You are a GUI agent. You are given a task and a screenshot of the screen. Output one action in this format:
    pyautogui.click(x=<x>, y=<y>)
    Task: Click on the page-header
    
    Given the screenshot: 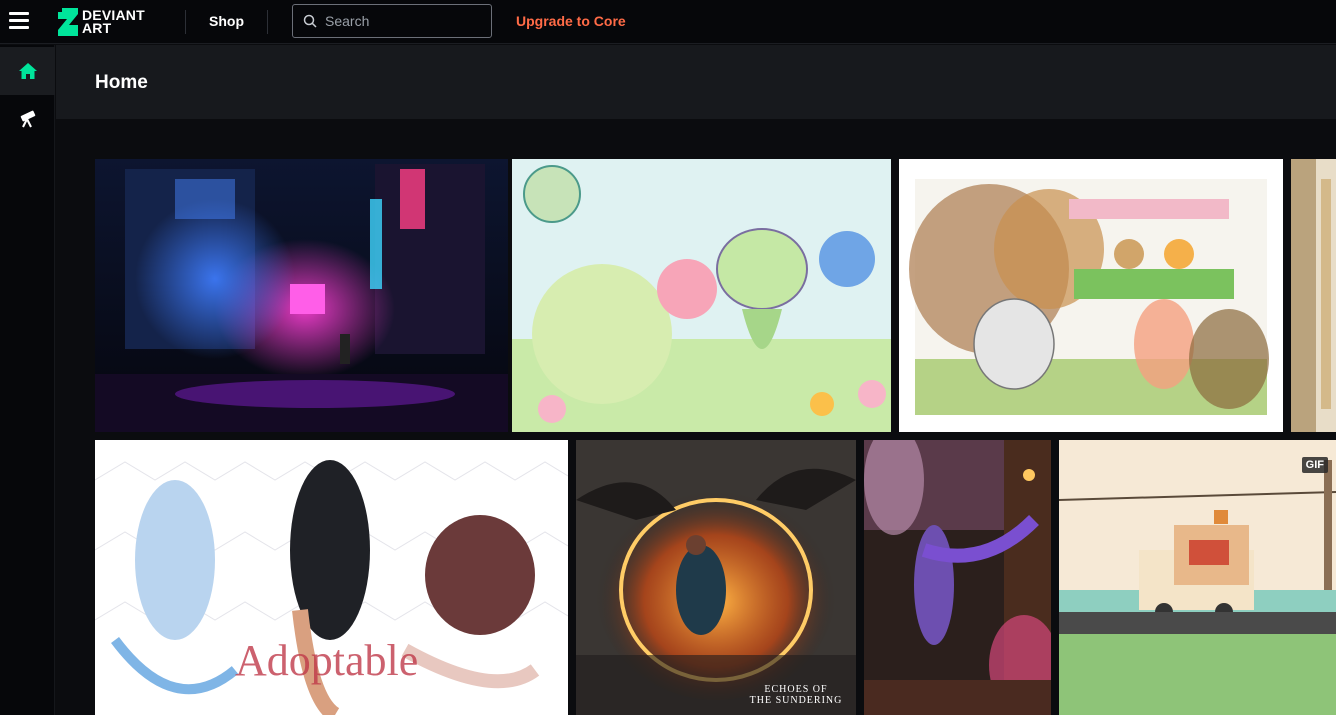 What is the action you would take?
    pyautogui.click(x=696, y=82)
    